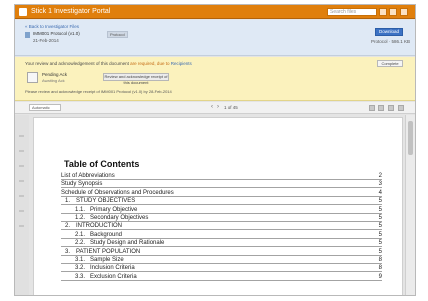 The height and width of the screenshot is (301, 428). What do you see at coordinates (215, 12) in the screenshot?
I see `title-bar: Stick 1 Investigator Portal Search files` at bounding box center [215, 12].